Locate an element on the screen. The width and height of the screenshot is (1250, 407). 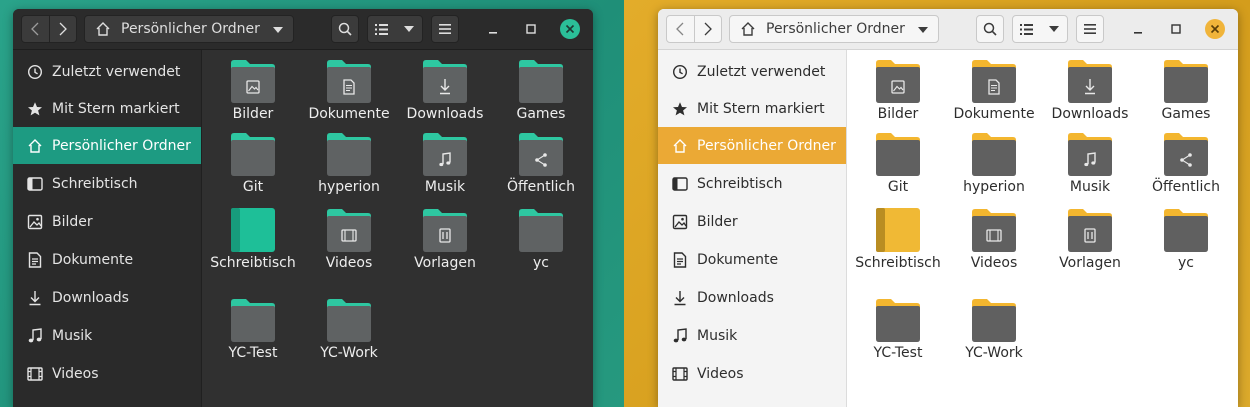
folder-label: hyperion is located at coordinates (349, 187).